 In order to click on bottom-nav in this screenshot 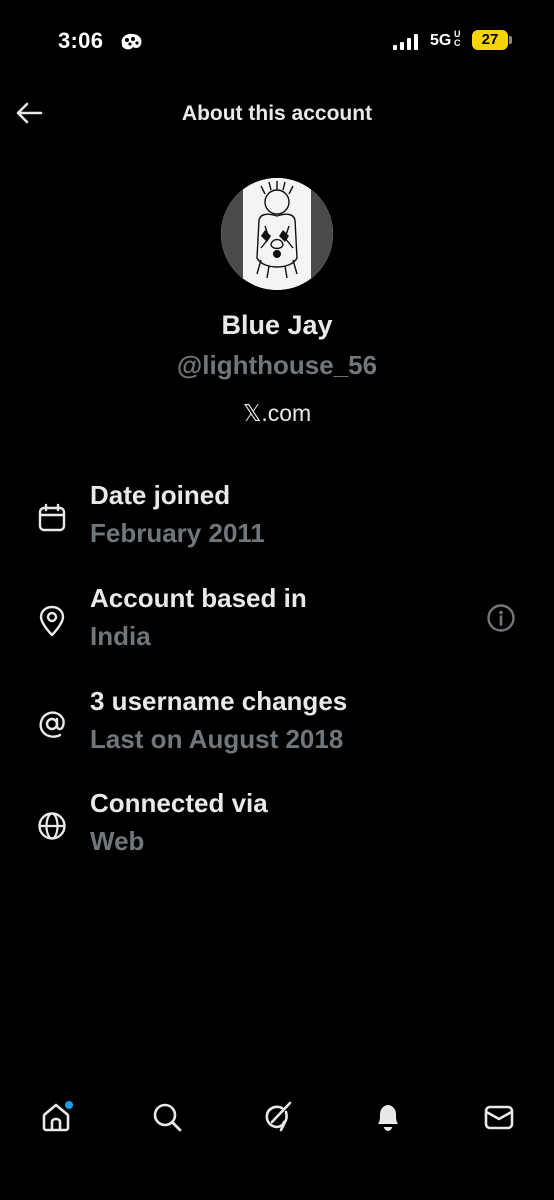, I will do `click(277, 1117)`.